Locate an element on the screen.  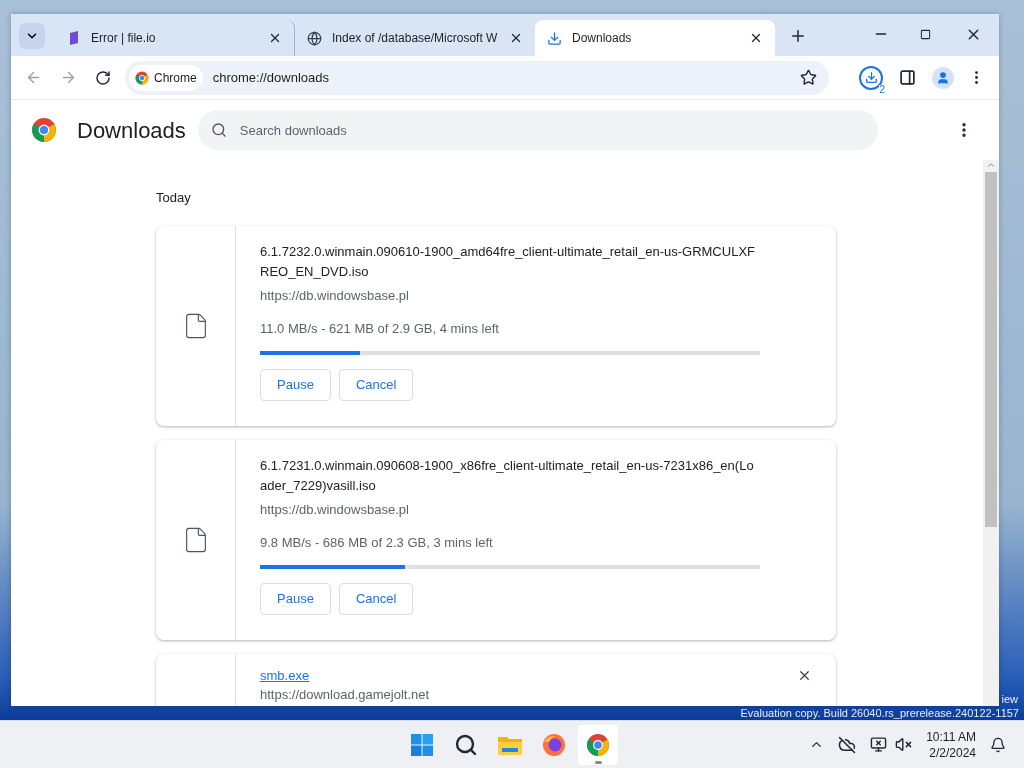
firefox-icon is located at coordinates (554, 744).